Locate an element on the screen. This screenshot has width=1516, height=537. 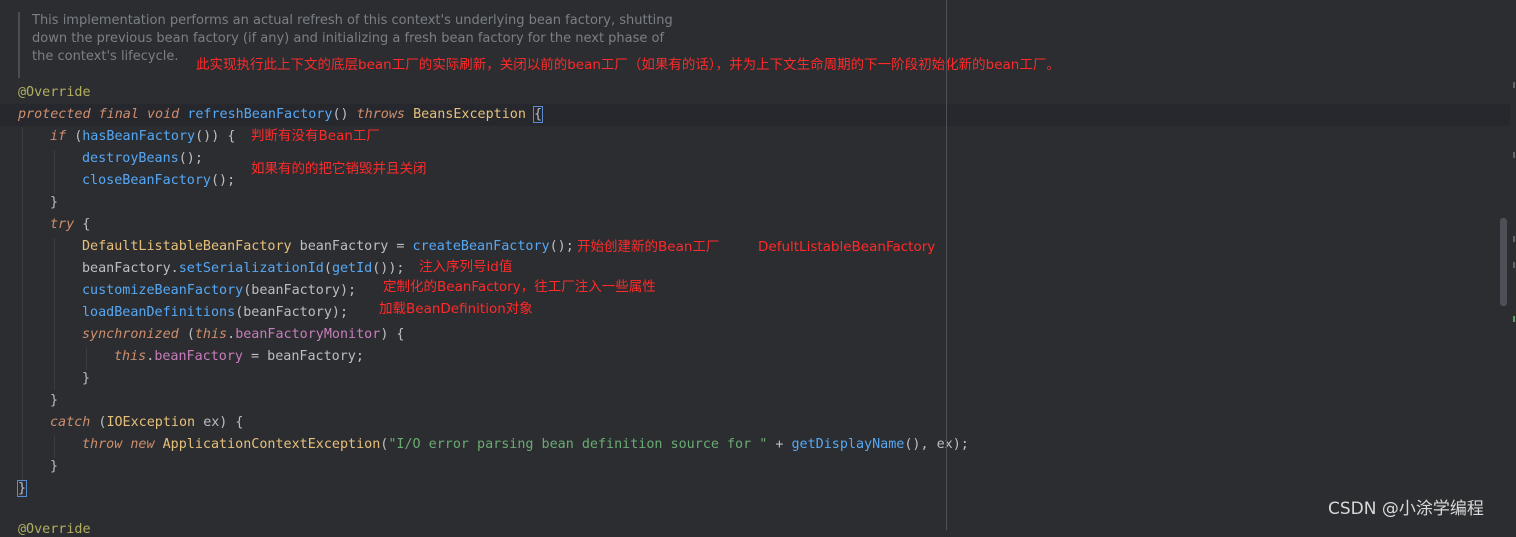
code-line-customize: customizeBeanFactory(beanFactory); is located at coordinates (219, 291).